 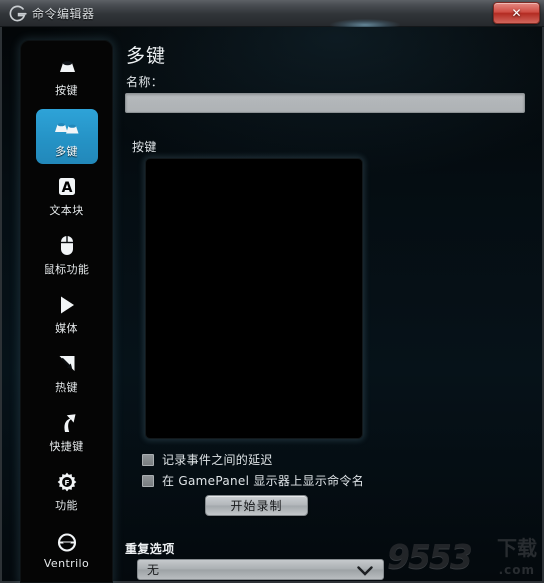 What do you see at coordinates (66, 328) in the screenshot?
I see `sidebar-item-label: 媒体` at bounding box center [66, 328].